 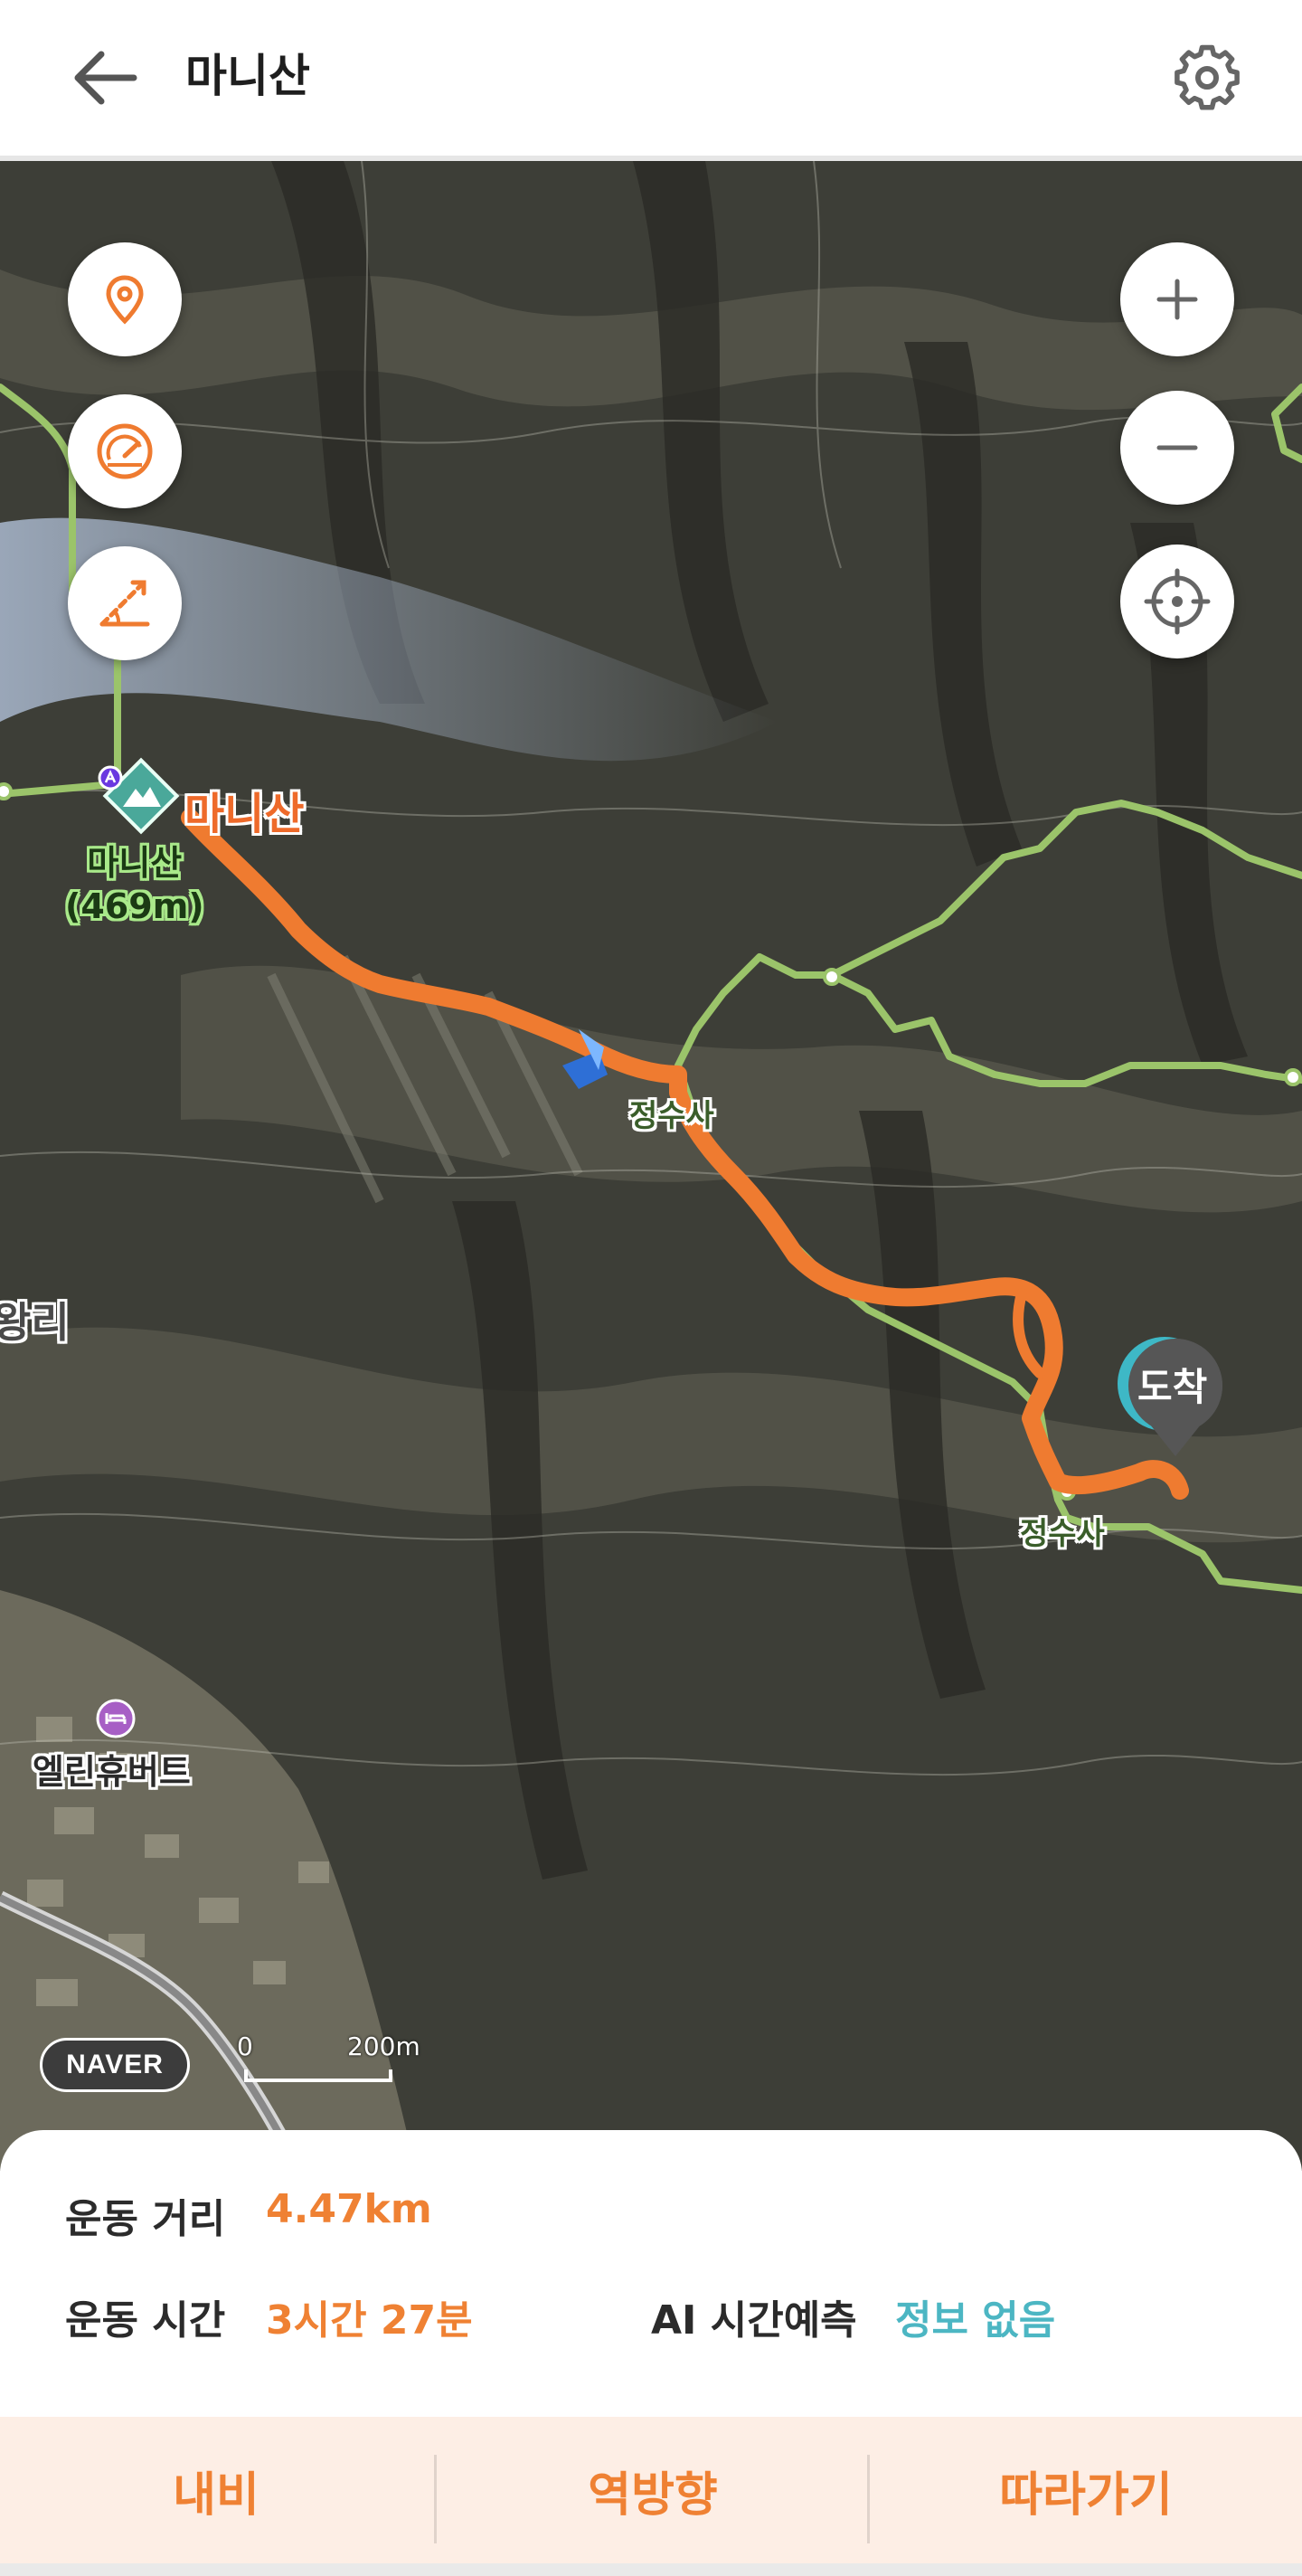 I want to click on settings-button, so click(x=1207, y=78).